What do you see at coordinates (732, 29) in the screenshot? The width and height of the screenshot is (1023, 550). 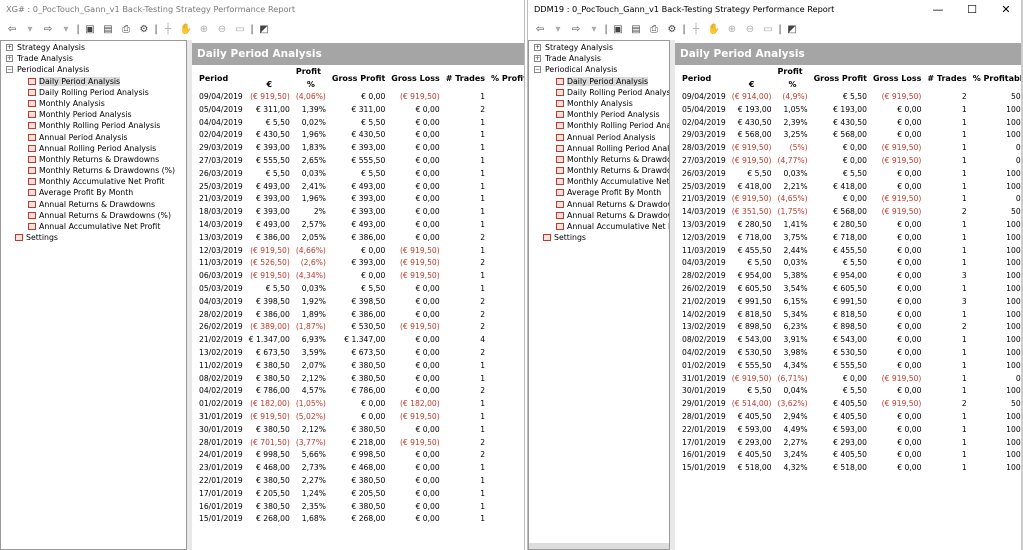 I see `zoom-in-icon: ⊕` at bounding box center [732, 29].